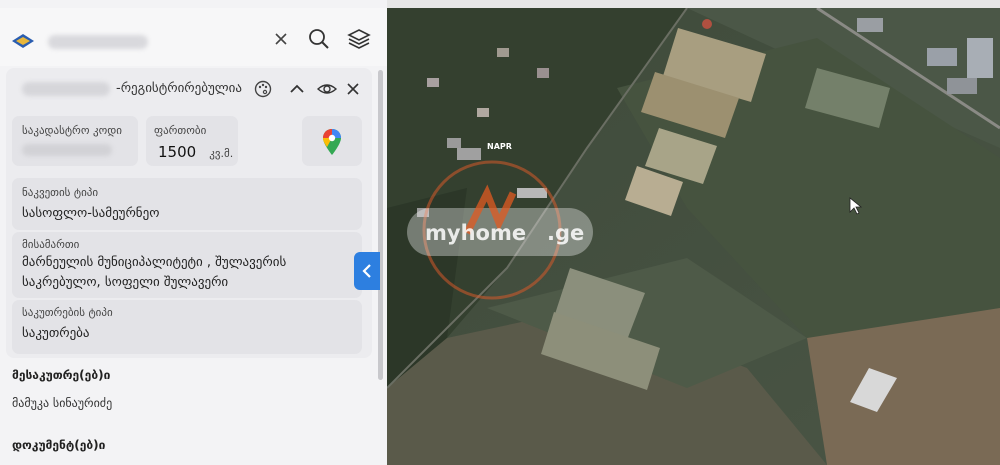 This screenshot has width=1000, height=465. Describe the element at coordinates (187, 327) in the screenshot. I see `ownership-type-box: საკუთრების ტიპი საკუთრება` at that location.